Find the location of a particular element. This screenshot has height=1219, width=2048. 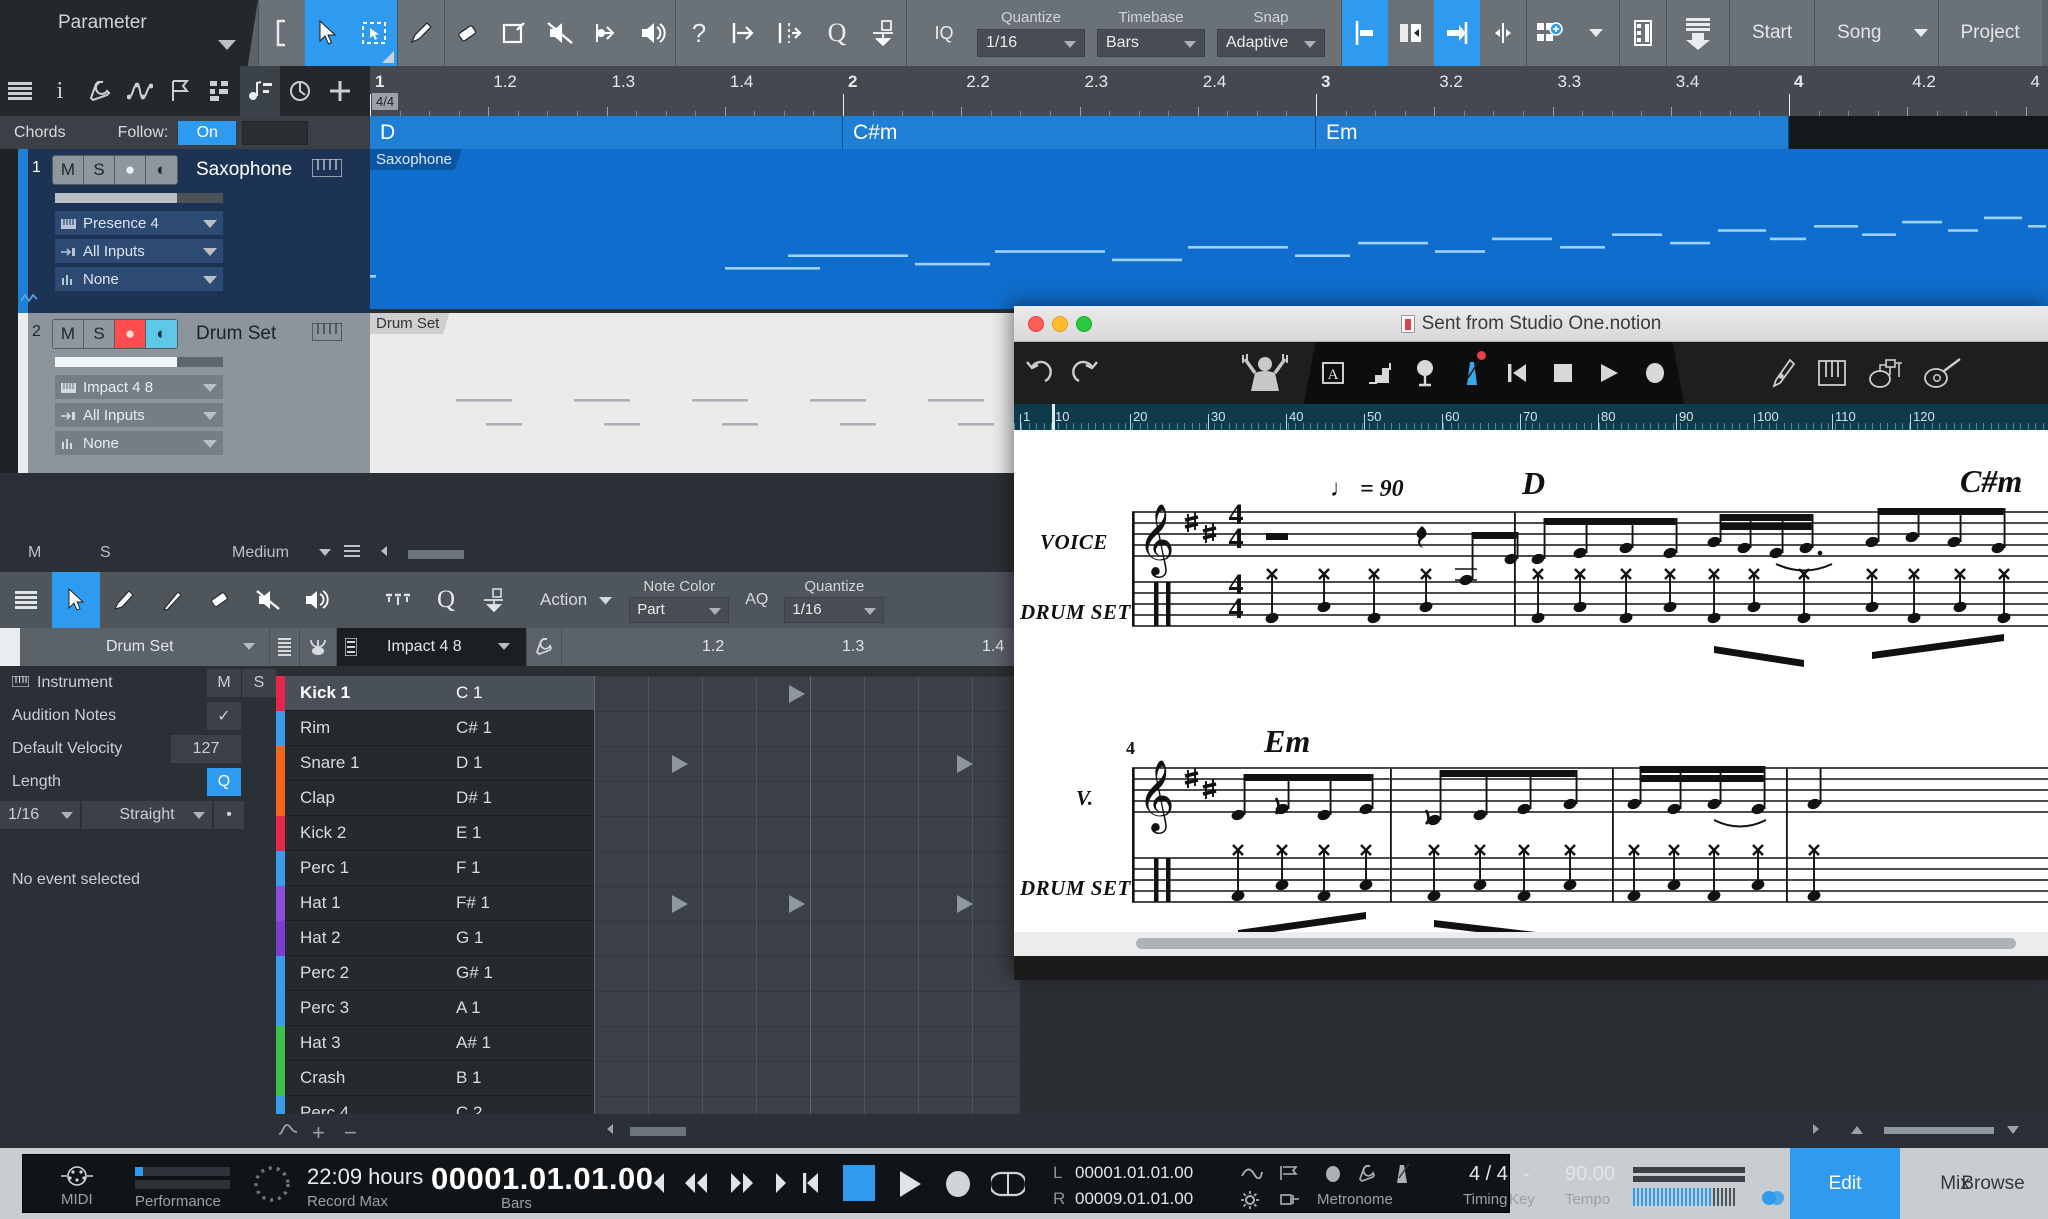

editor-velocity-icon is located at coordinates (398, 600).